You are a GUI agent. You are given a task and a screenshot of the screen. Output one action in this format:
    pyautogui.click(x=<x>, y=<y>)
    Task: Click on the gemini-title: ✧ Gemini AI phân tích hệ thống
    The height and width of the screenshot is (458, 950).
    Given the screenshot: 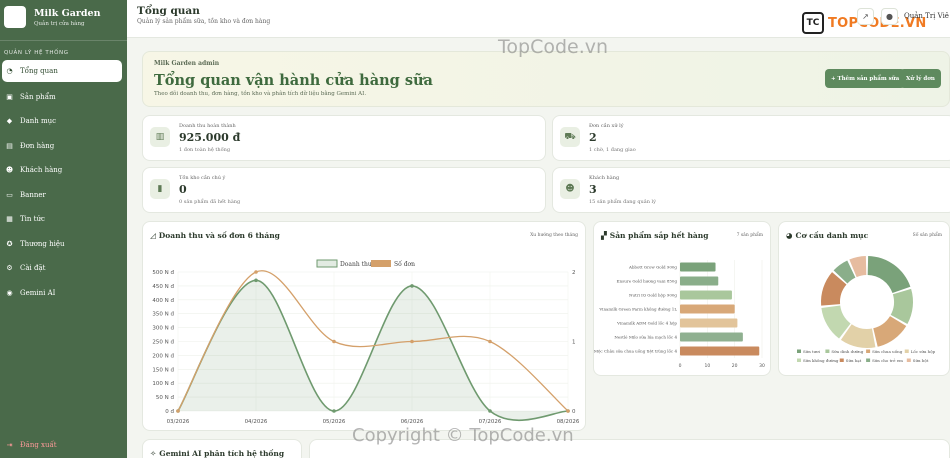 What is the action you would take?
    pyautogui.click(x=217, y=453)
    